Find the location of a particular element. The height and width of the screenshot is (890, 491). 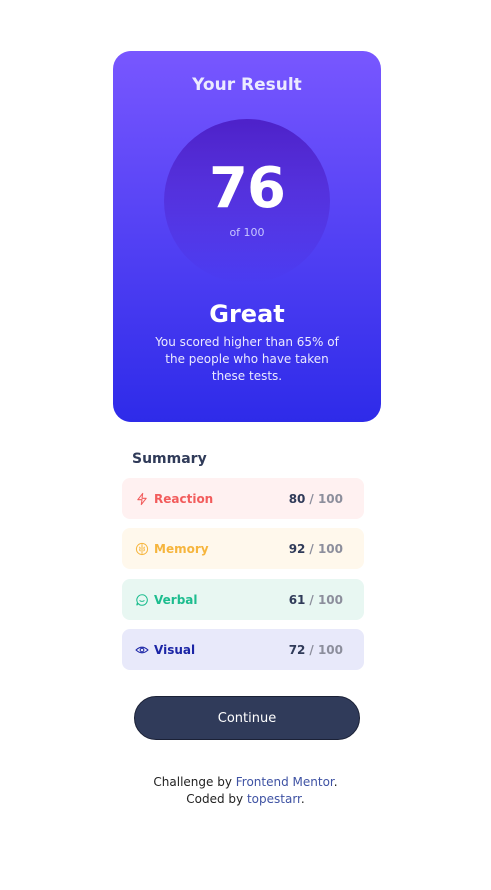

challenge-suffix: . is located at coordinates (335, 782).